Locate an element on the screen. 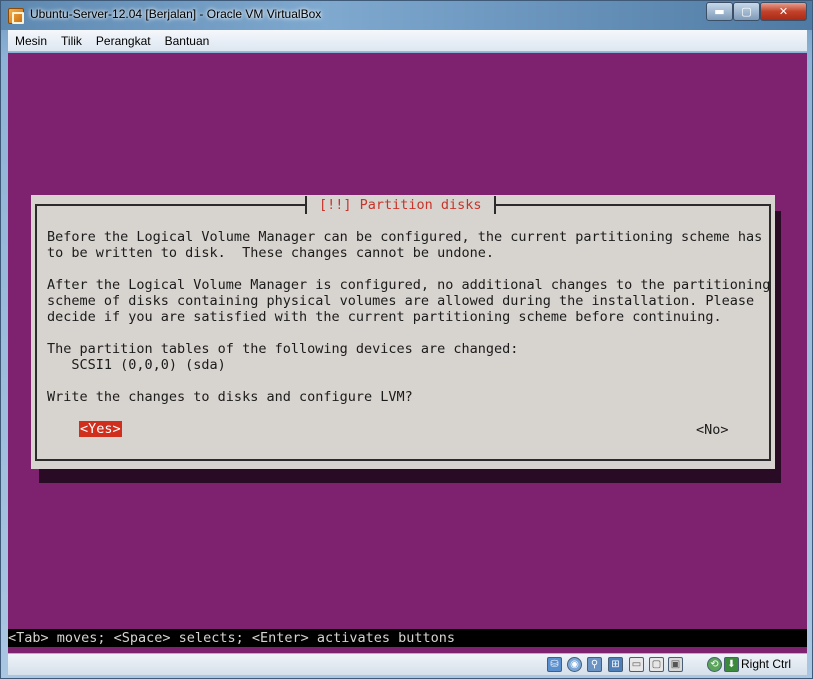  optical-drive-icon: ◉ is located at coordinates (574, 664).